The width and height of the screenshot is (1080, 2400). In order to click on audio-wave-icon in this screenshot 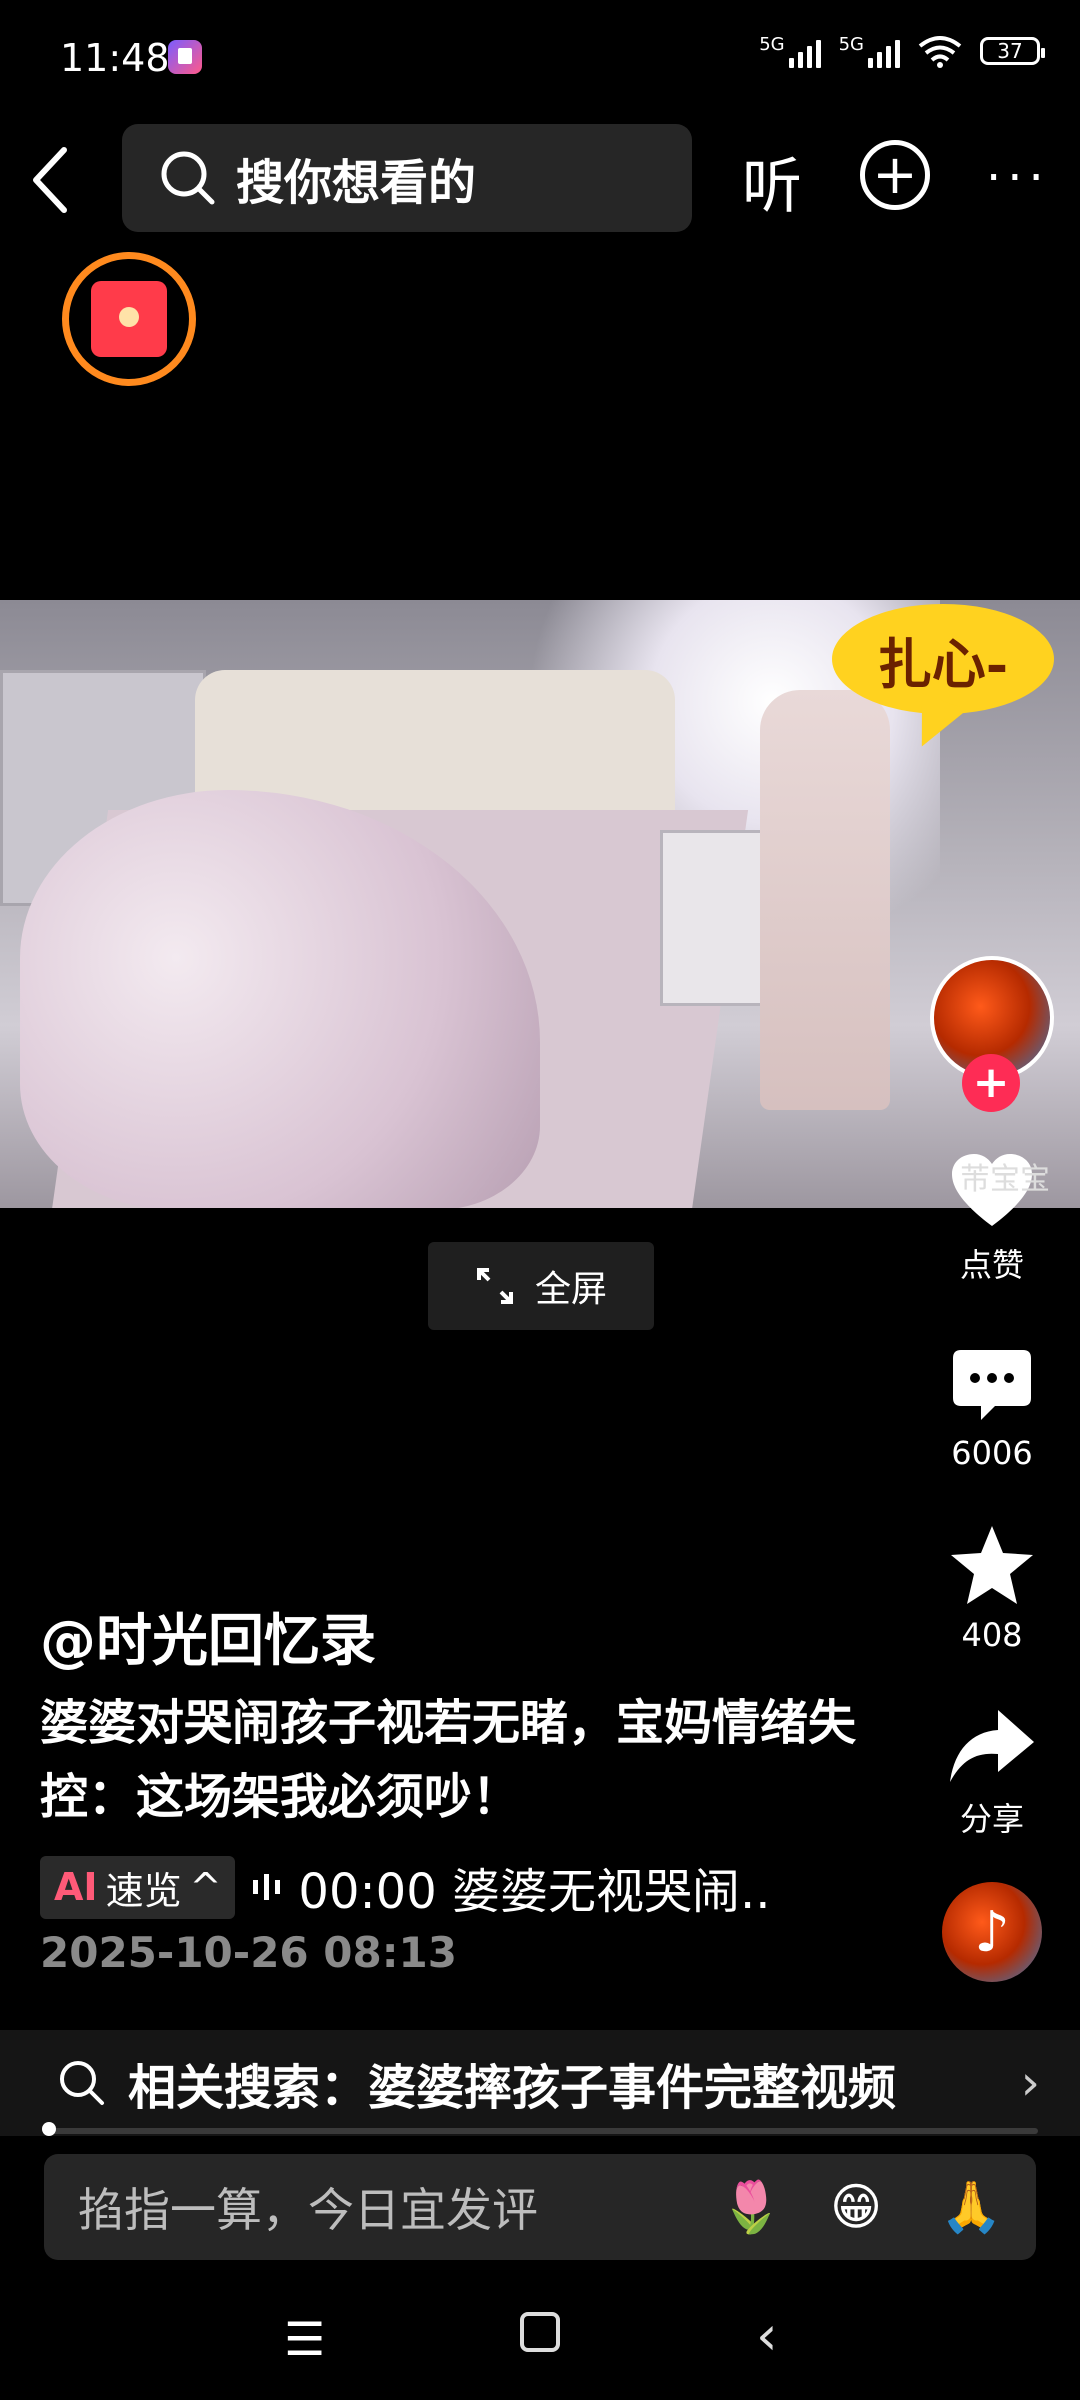, I will do `click(267, 1887)`.